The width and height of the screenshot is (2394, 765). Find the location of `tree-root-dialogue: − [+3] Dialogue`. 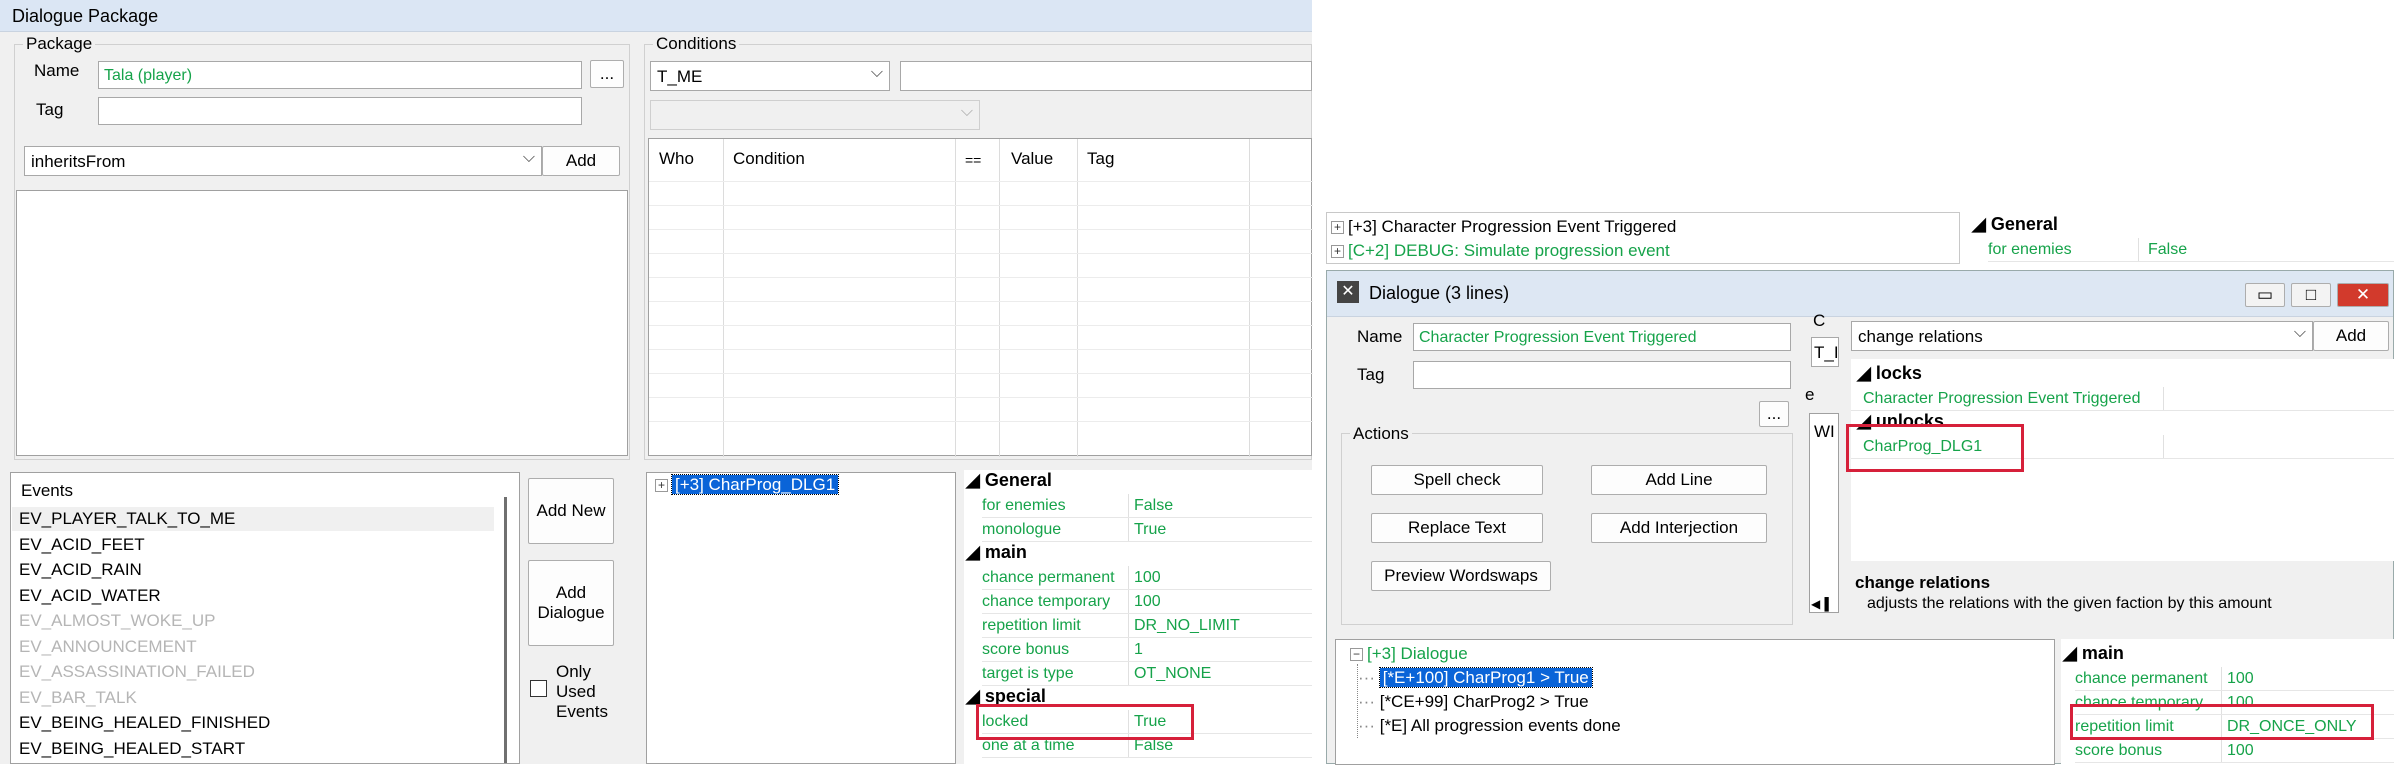

tree-root-dialogue: − [+3] Dialogue is located at coordinates (1409, 654).